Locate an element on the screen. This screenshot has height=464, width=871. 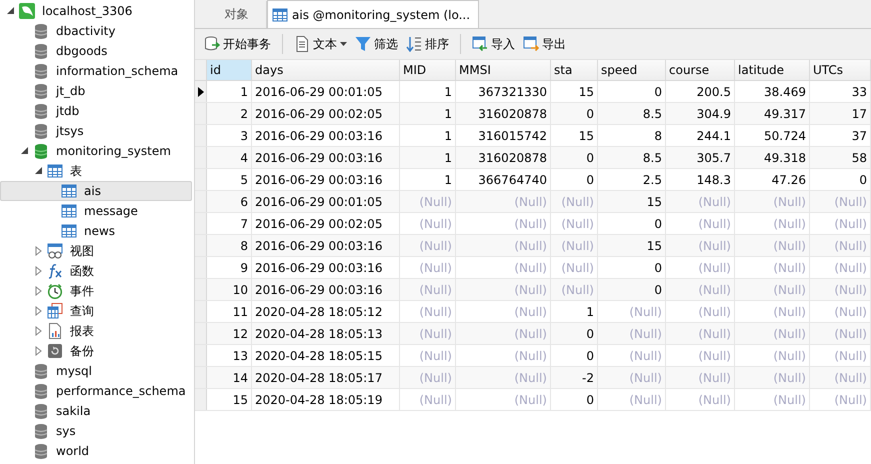
tree-item: mysql is located at coordinates (74, 371).